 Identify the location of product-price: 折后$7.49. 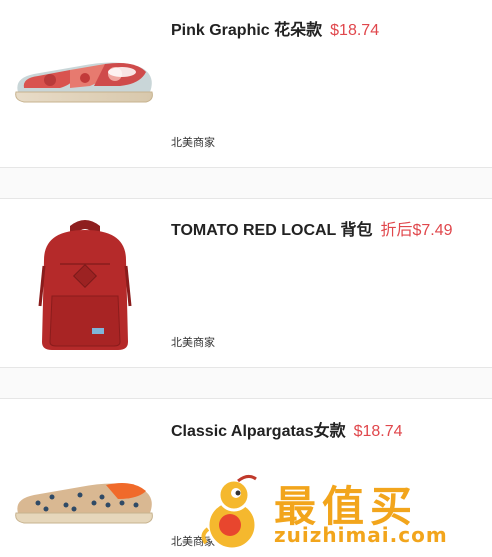
(416, 230).